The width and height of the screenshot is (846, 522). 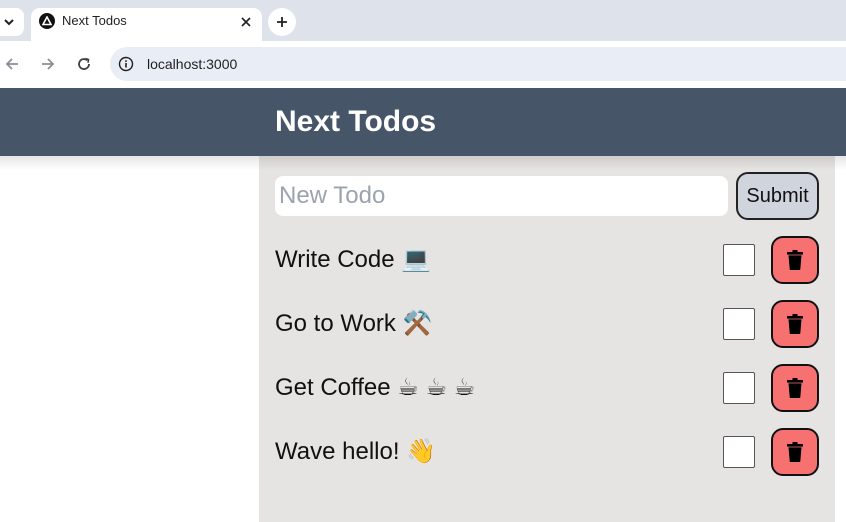 What do you see at coordinates (547, 452) in the screenshot?
I see `todo-item: Wave hello! 👋` at bounding box center [547, 452].